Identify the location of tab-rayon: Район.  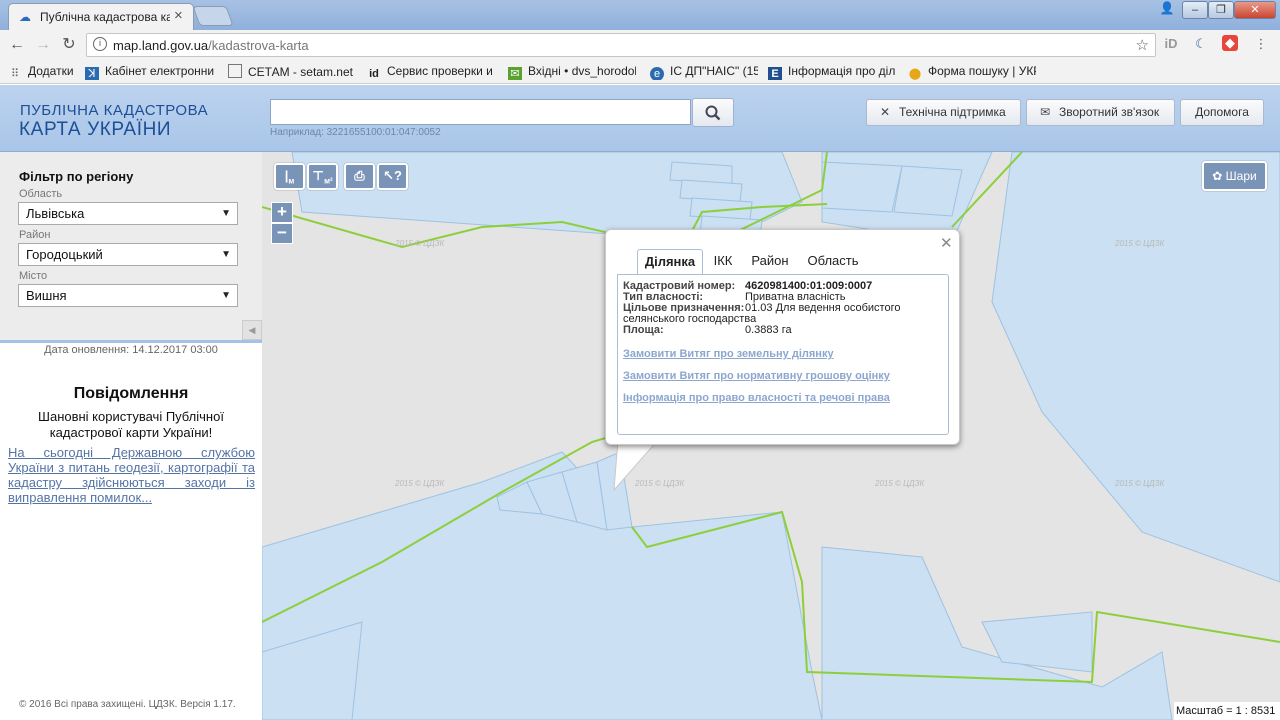
(770, 262).